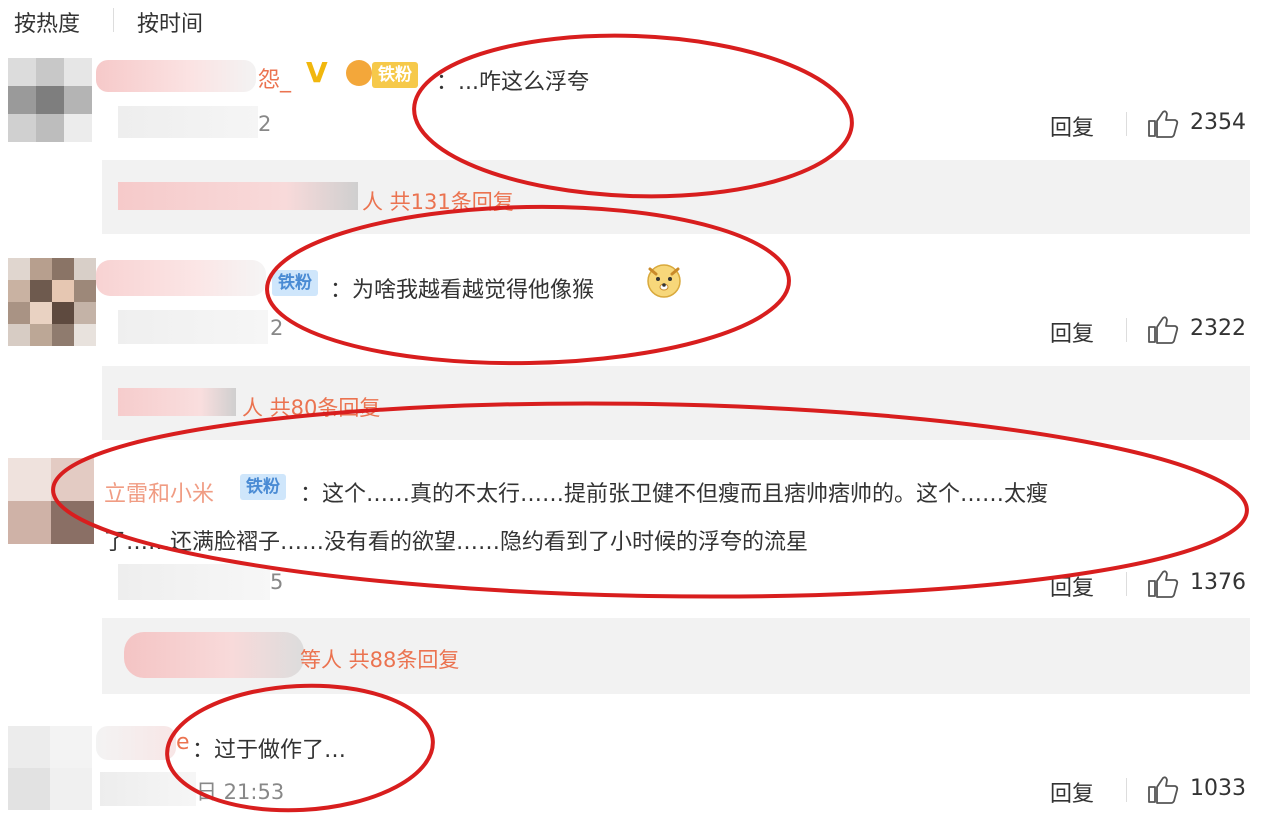 The image size is (1280, 825). What do you see at coordinates (311, 407) in the screenshot?
I see `replies-count-link: 人 共80条回复` at bounding box center [311, 407].